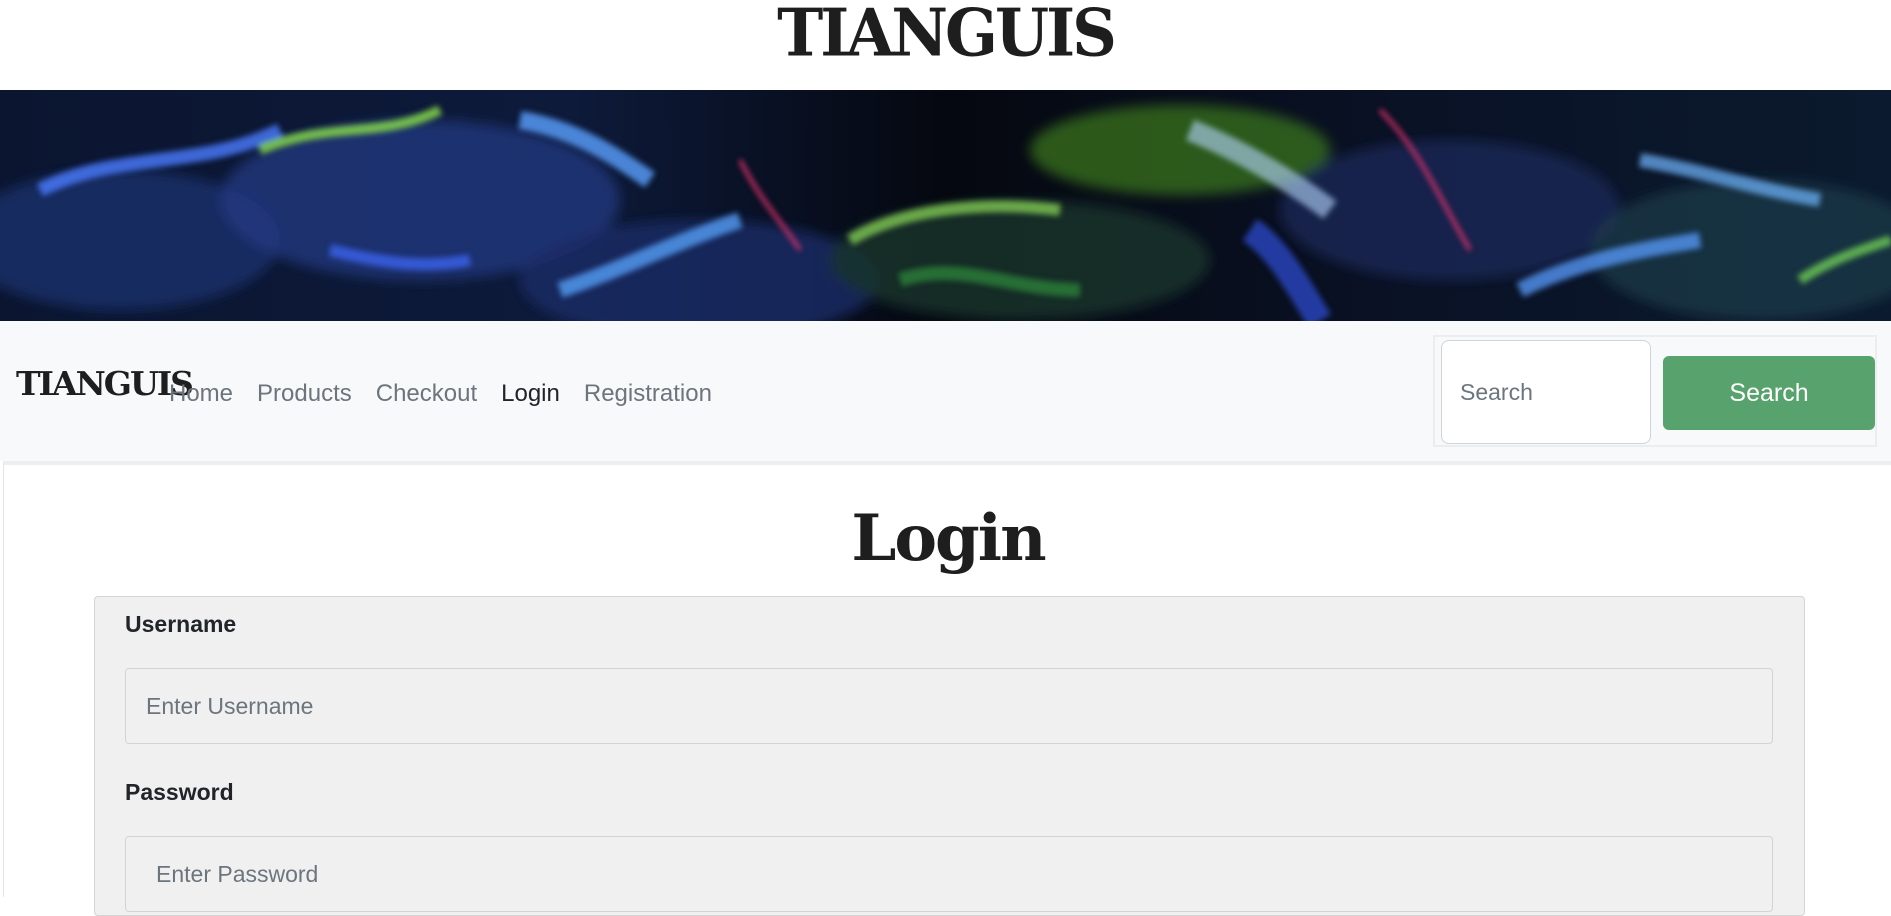  I want to click on nav-link-login: Login, so click(530, 394).